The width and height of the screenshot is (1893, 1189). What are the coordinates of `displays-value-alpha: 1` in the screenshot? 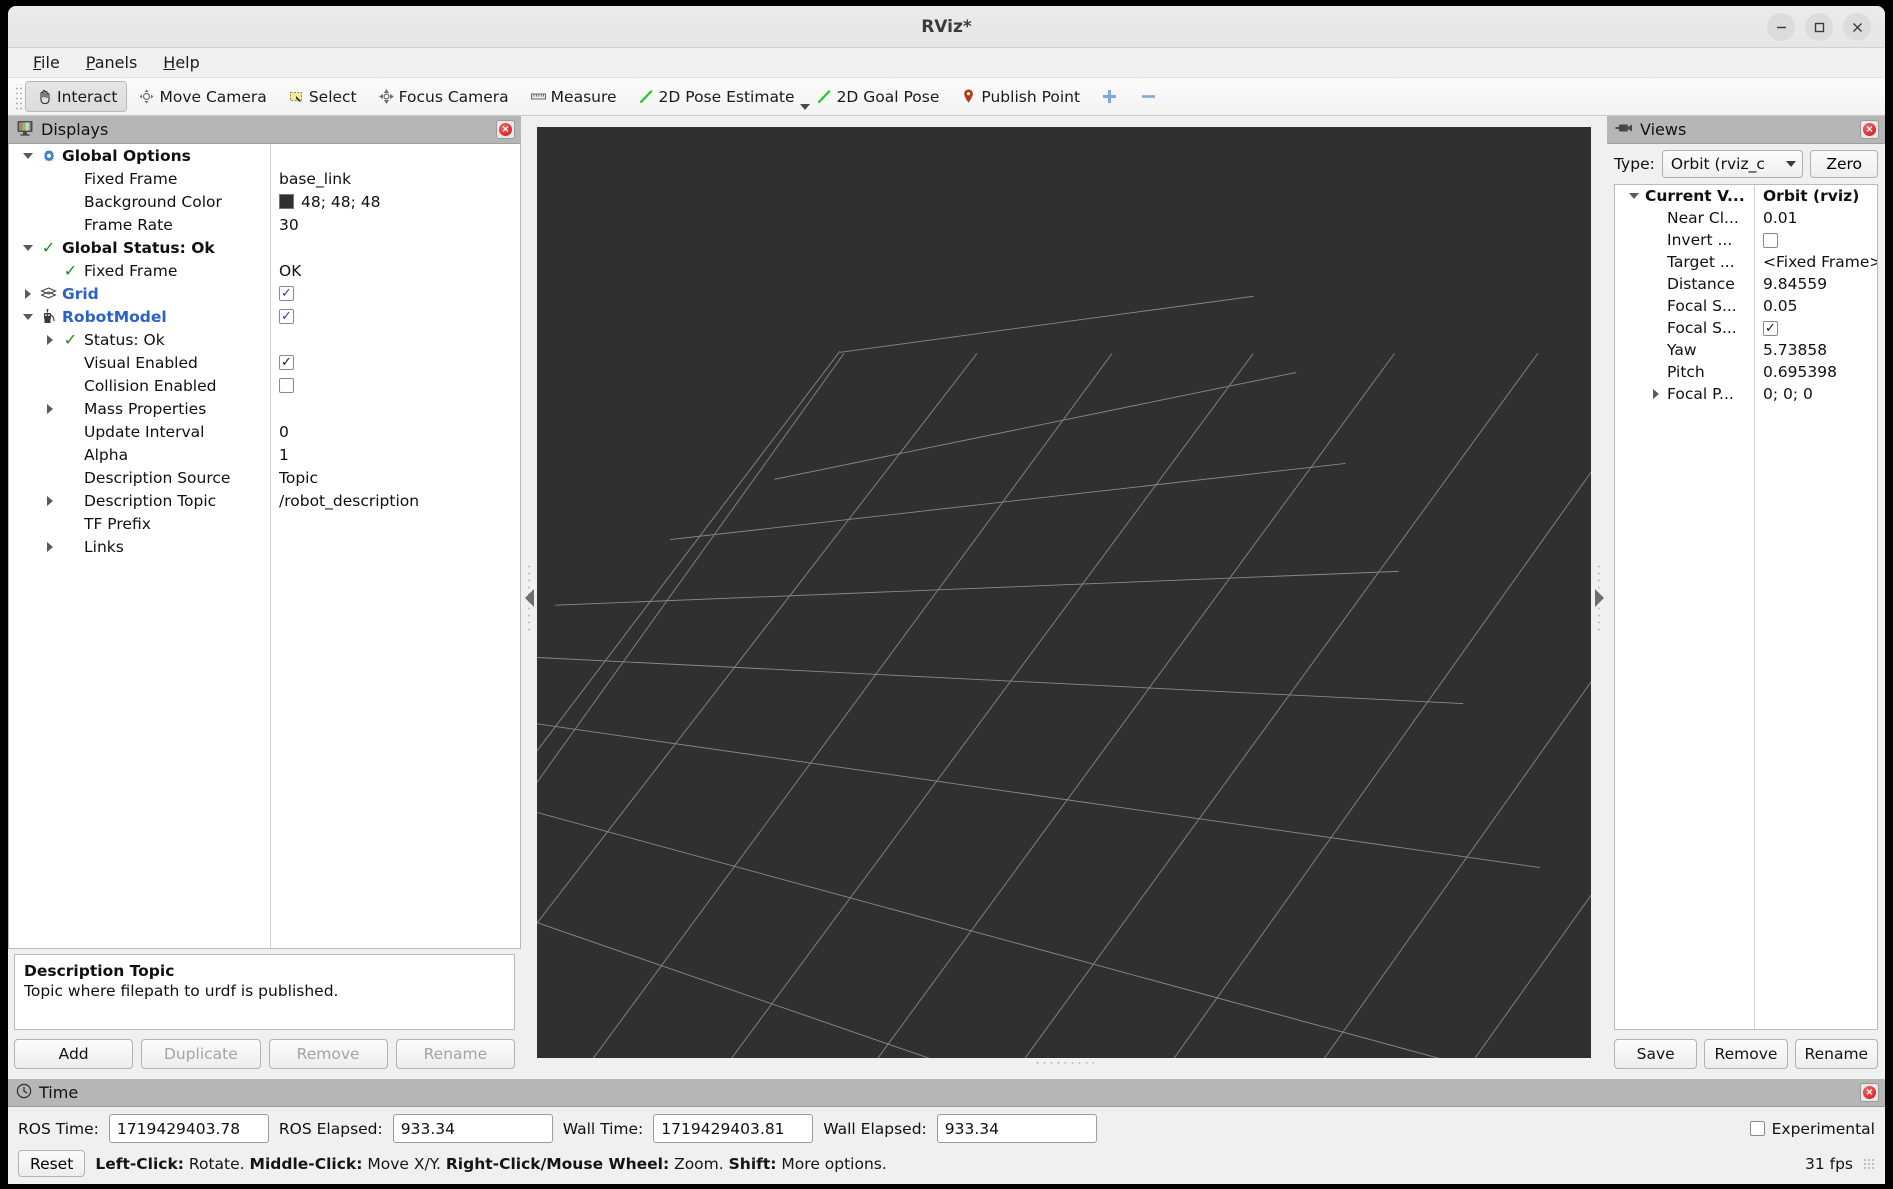 It's located at (284, 454).